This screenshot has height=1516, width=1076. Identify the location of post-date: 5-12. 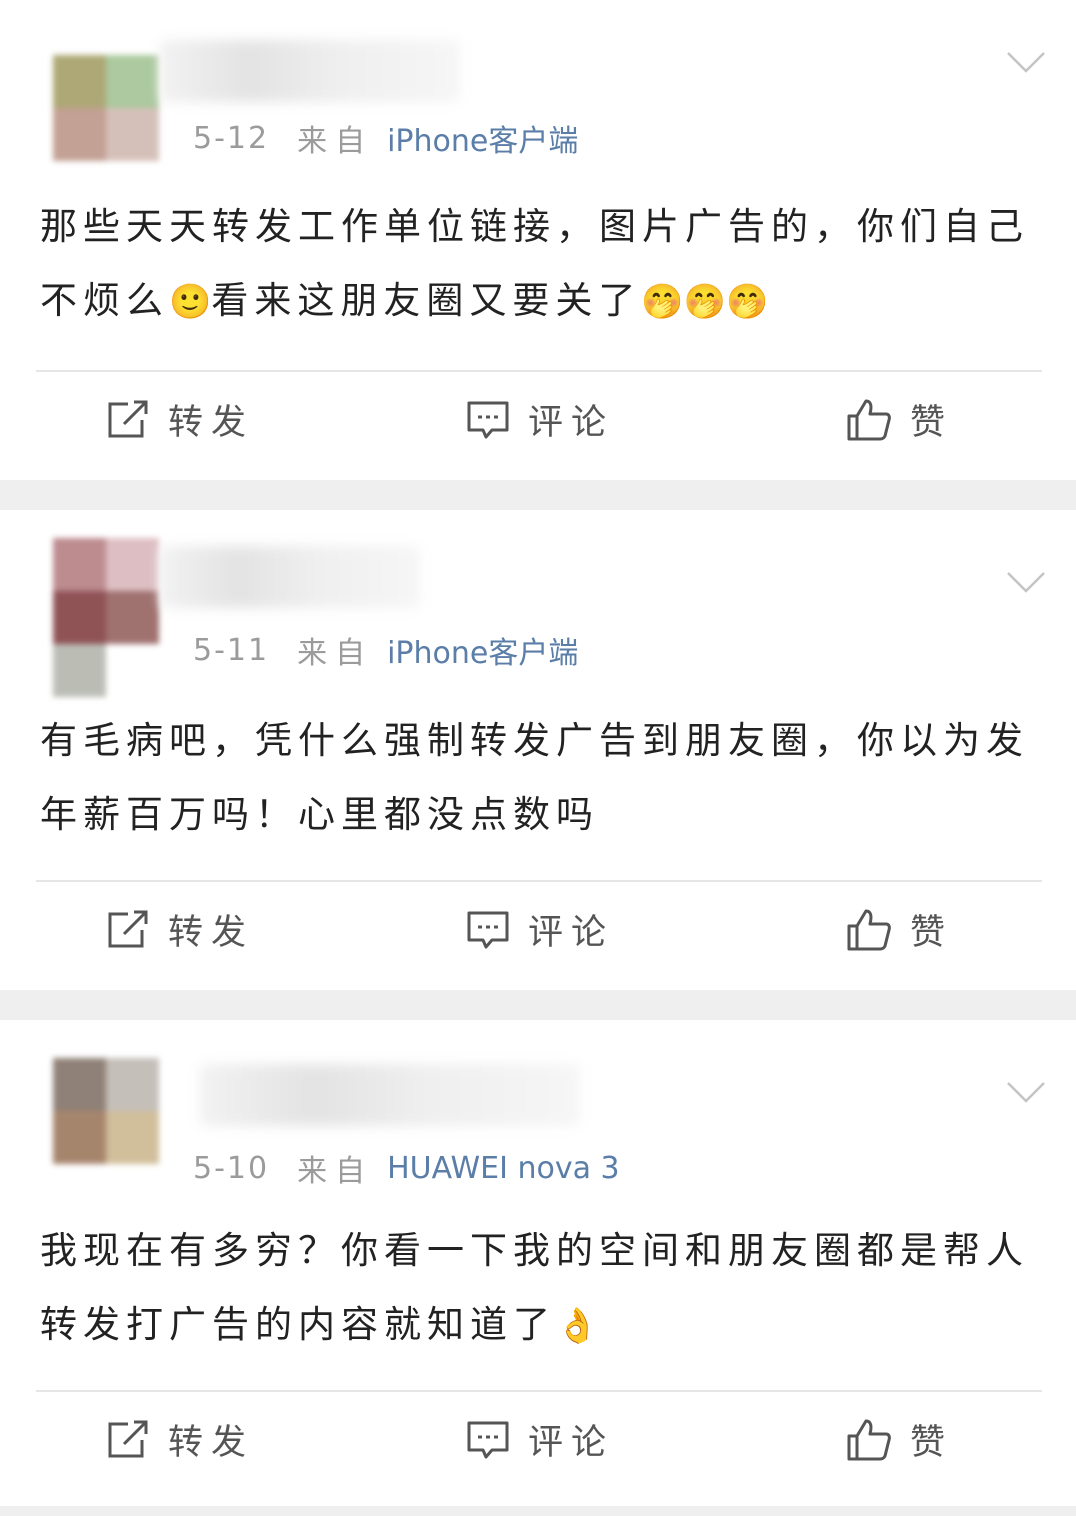
(231, 138).